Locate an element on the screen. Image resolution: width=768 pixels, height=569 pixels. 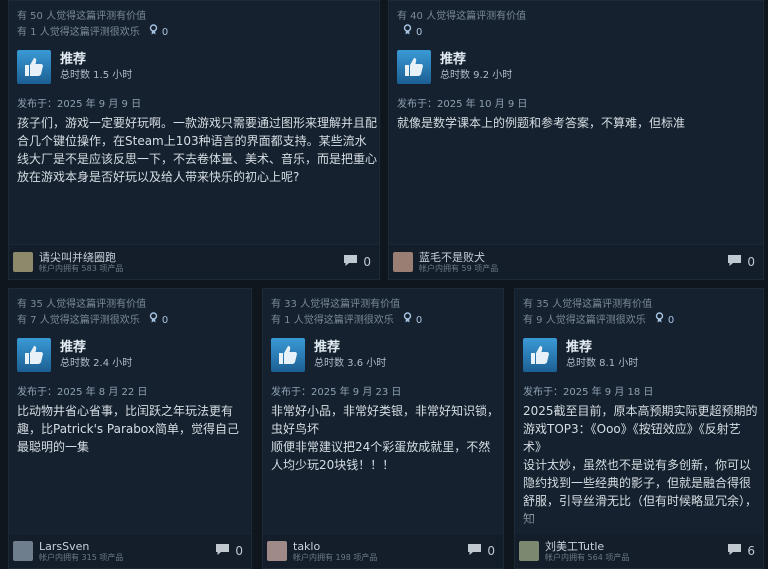
username: LarsSven is located at coordinates (81, 546).